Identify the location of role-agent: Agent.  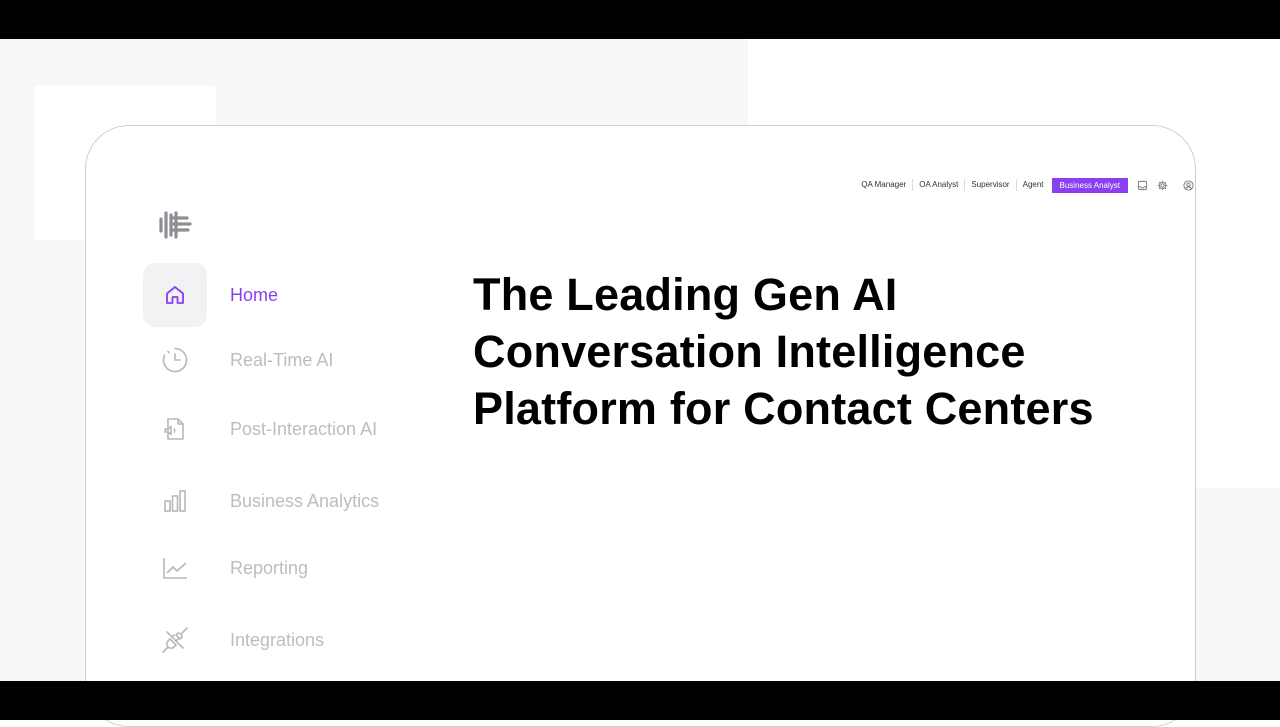
(1032, 185).